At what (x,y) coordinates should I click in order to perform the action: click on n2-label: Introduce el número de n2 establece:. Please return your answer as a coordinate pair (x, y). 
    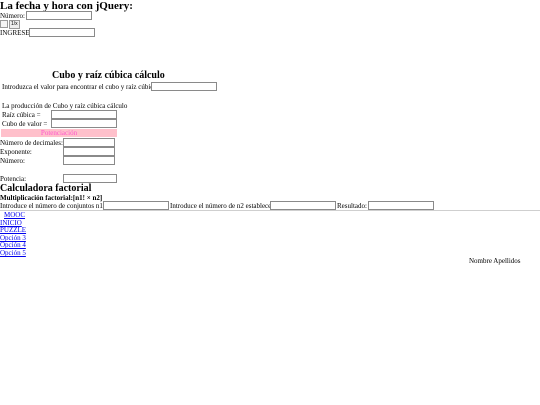
    Looking at the image, I should click on (222, 206).